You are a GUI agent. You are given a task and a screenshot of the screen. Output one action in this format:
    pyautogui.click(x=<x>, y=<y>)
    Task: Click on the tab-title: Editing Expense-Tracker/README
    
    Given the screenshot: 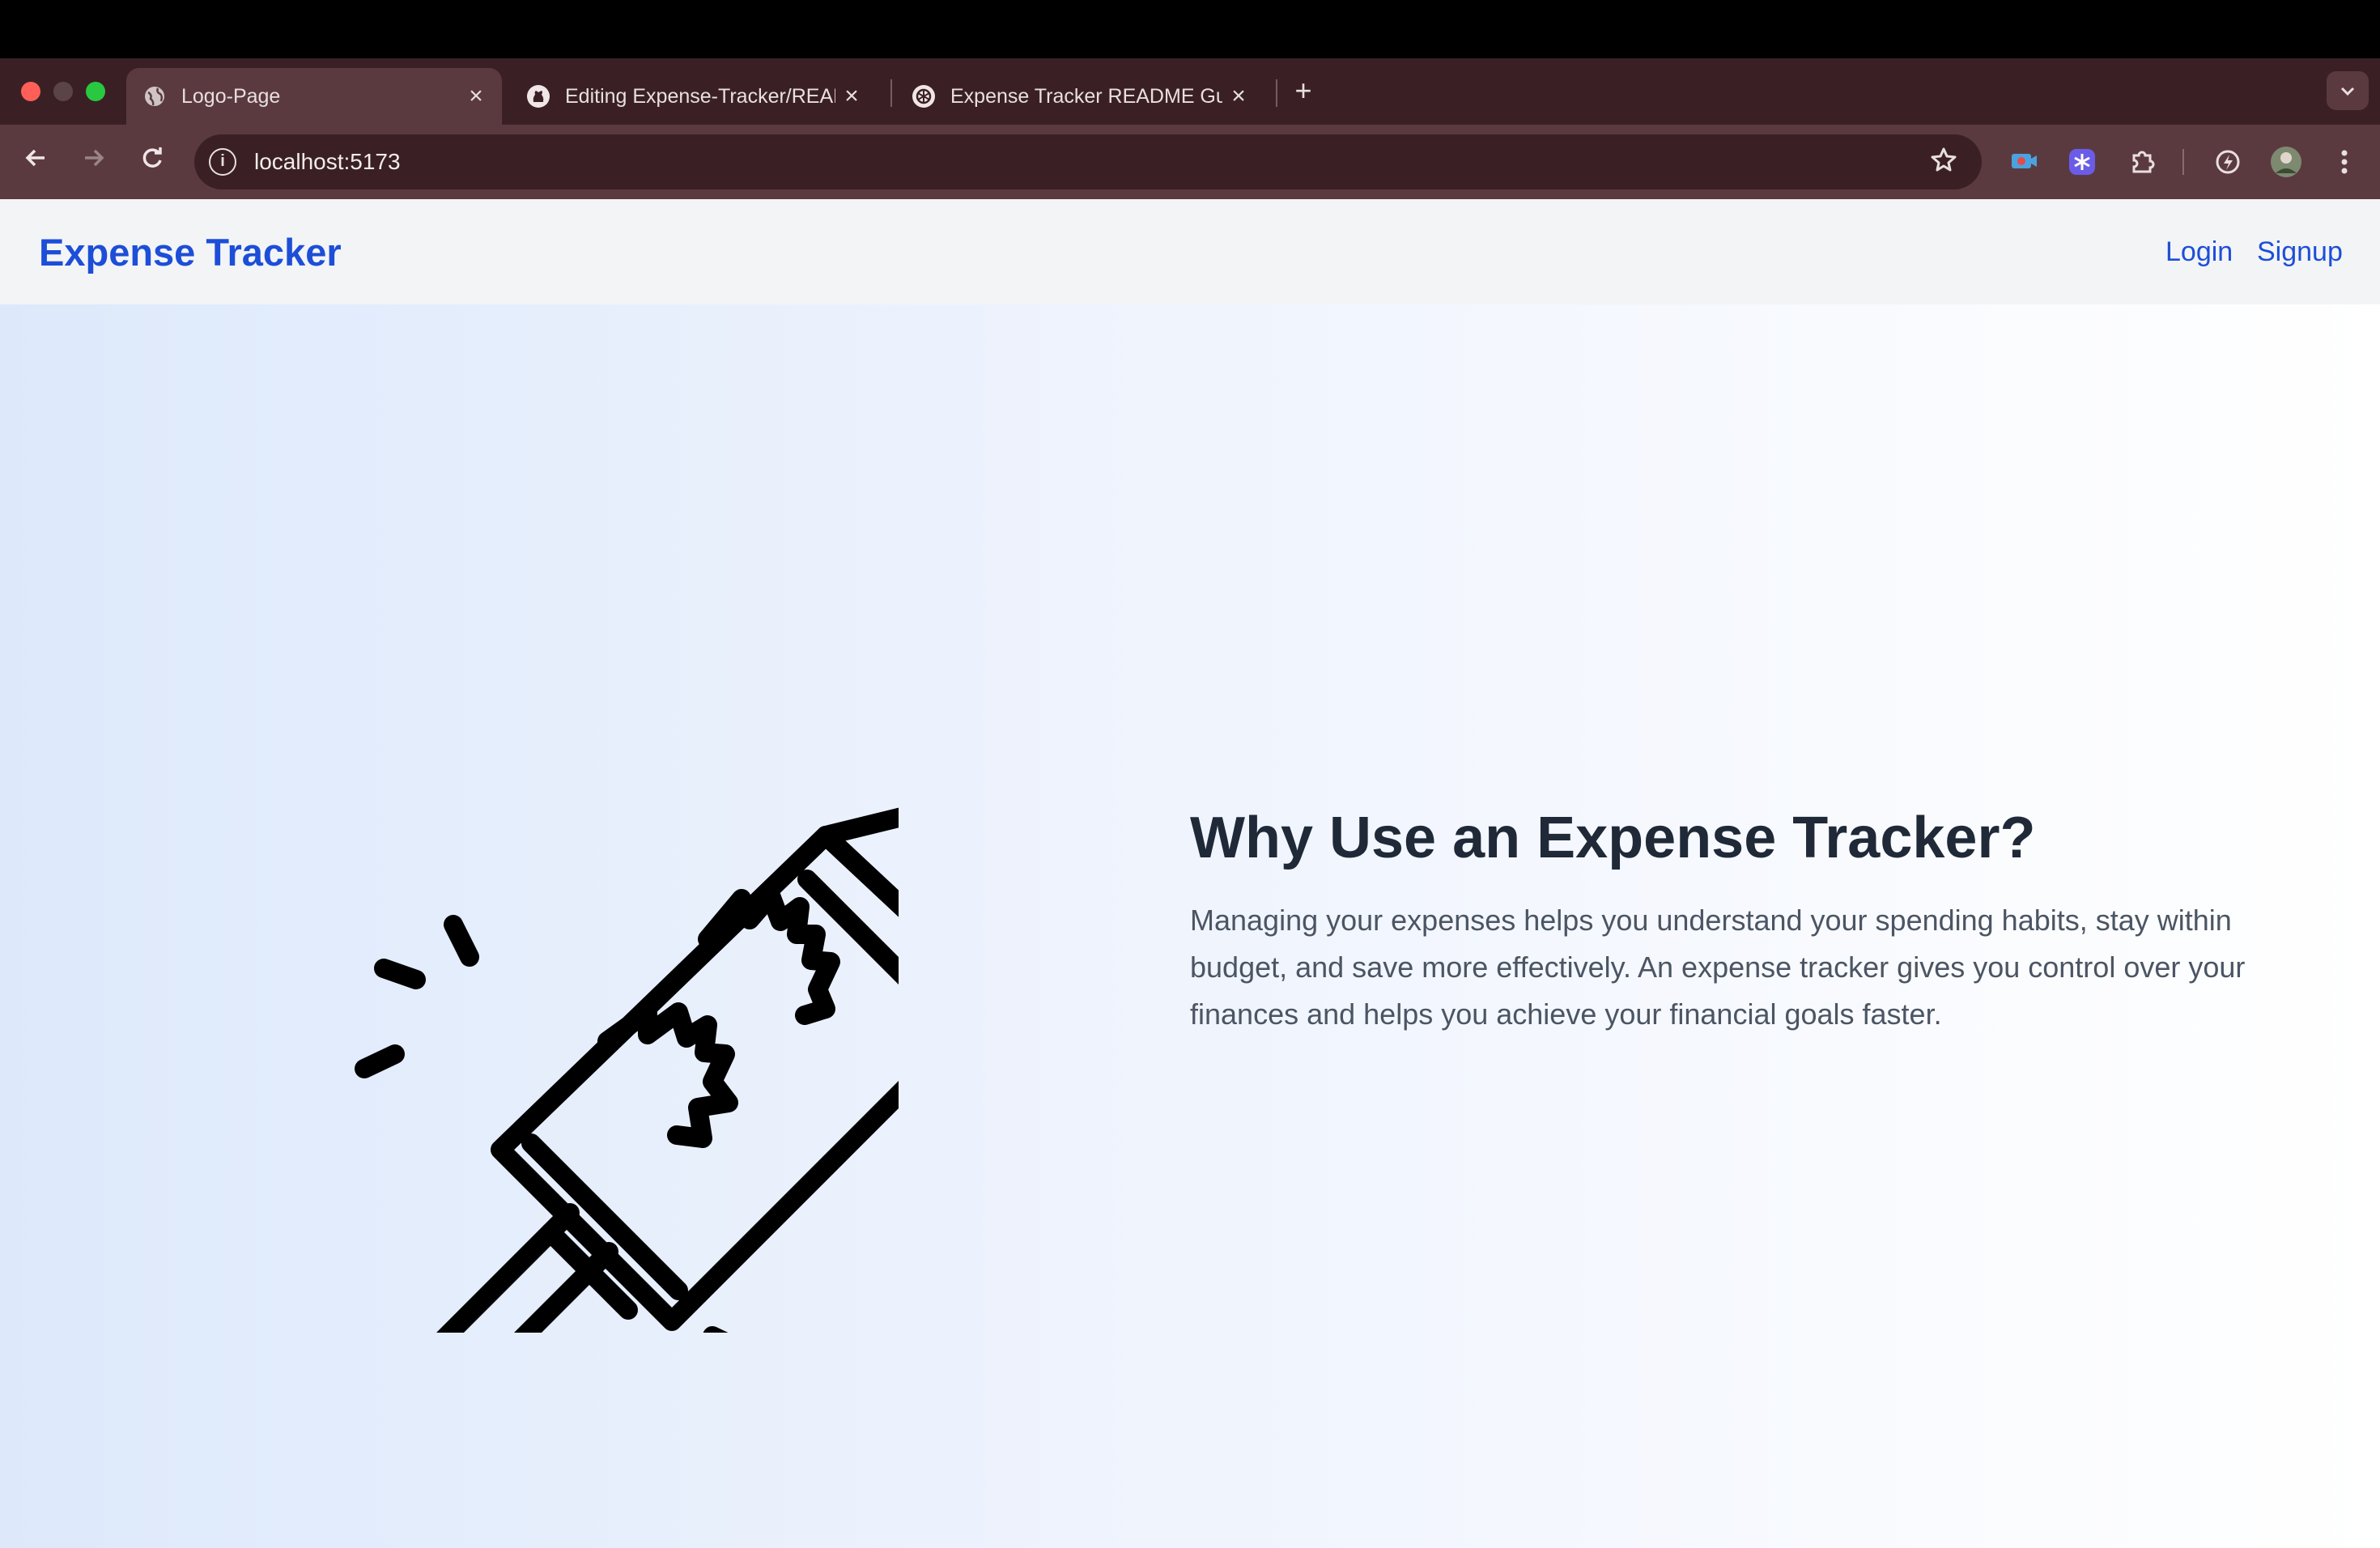 What is the action you would take?
    pyautogui.click(x=700, y=96)
    